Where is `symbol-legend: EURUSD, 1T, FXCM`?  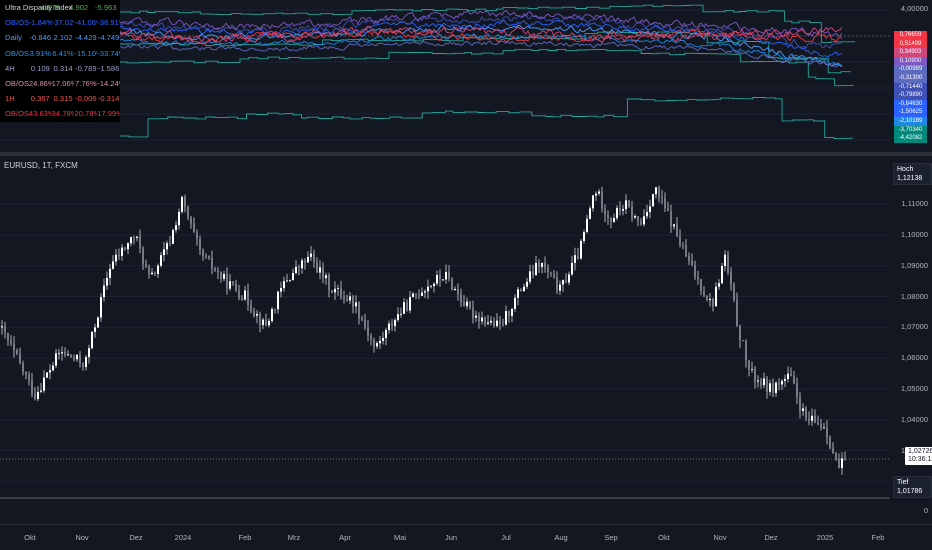 symbol-legend: EURUSD, 1T, FXCM is located at coordinates (41, 165).